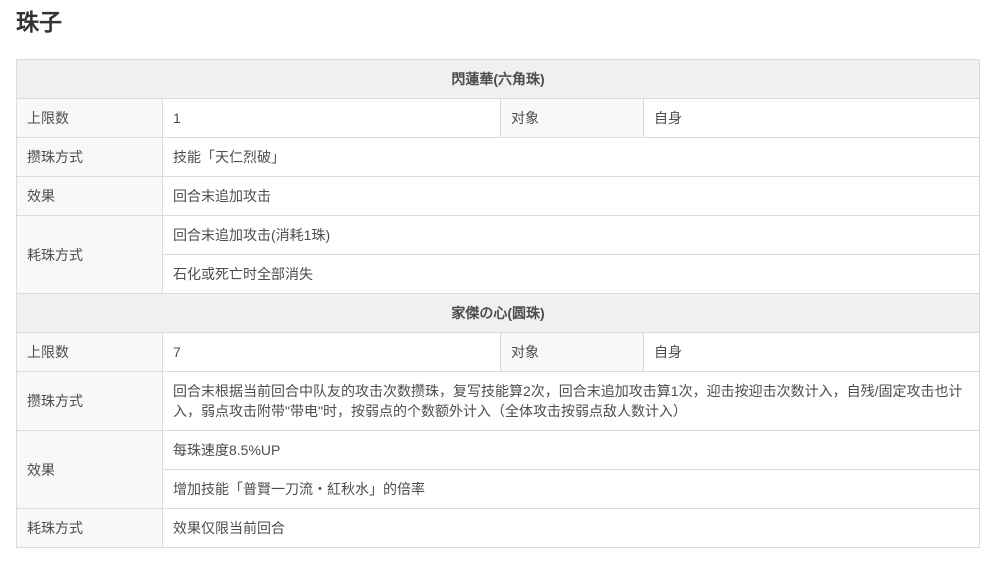  Describe the element at coordinates (571, 157) in the screenshot. I see `gain-value: 技能「天仁烈破」` at that location.